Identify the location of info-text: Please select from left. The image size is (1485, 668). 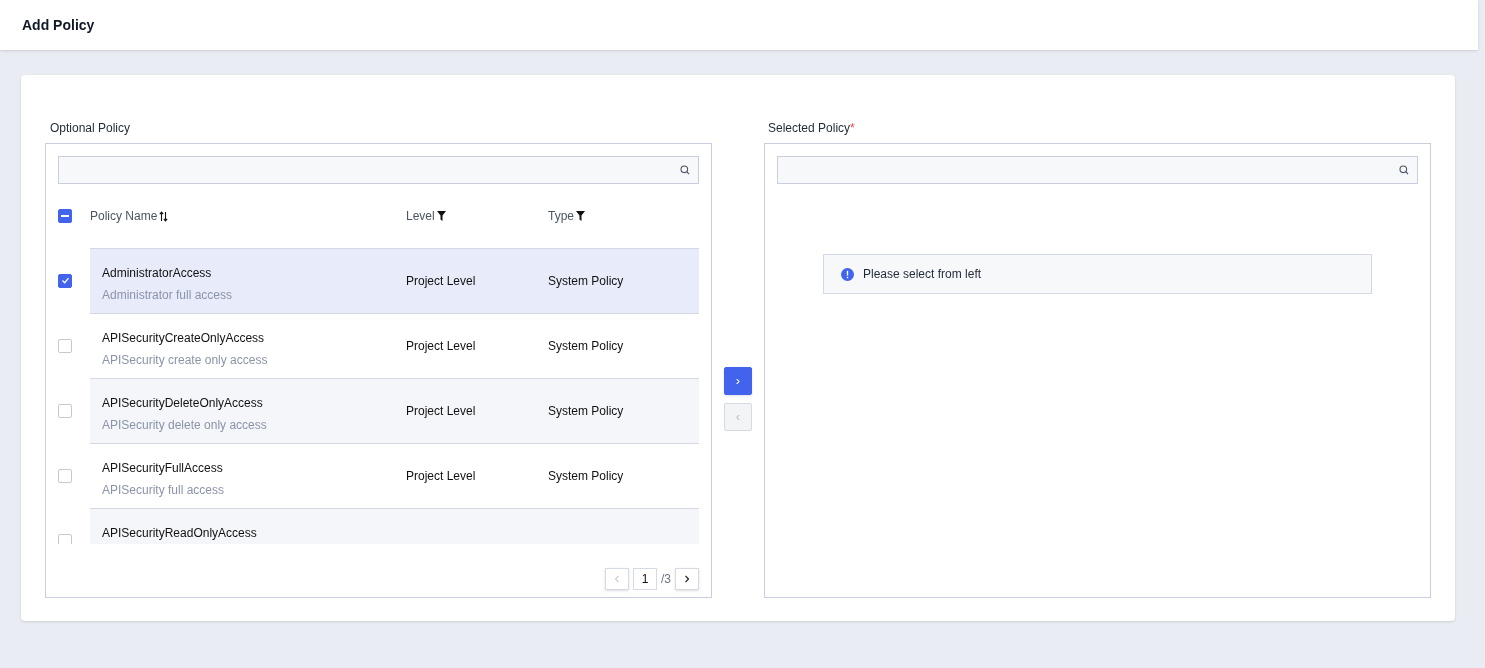
(922, 274).